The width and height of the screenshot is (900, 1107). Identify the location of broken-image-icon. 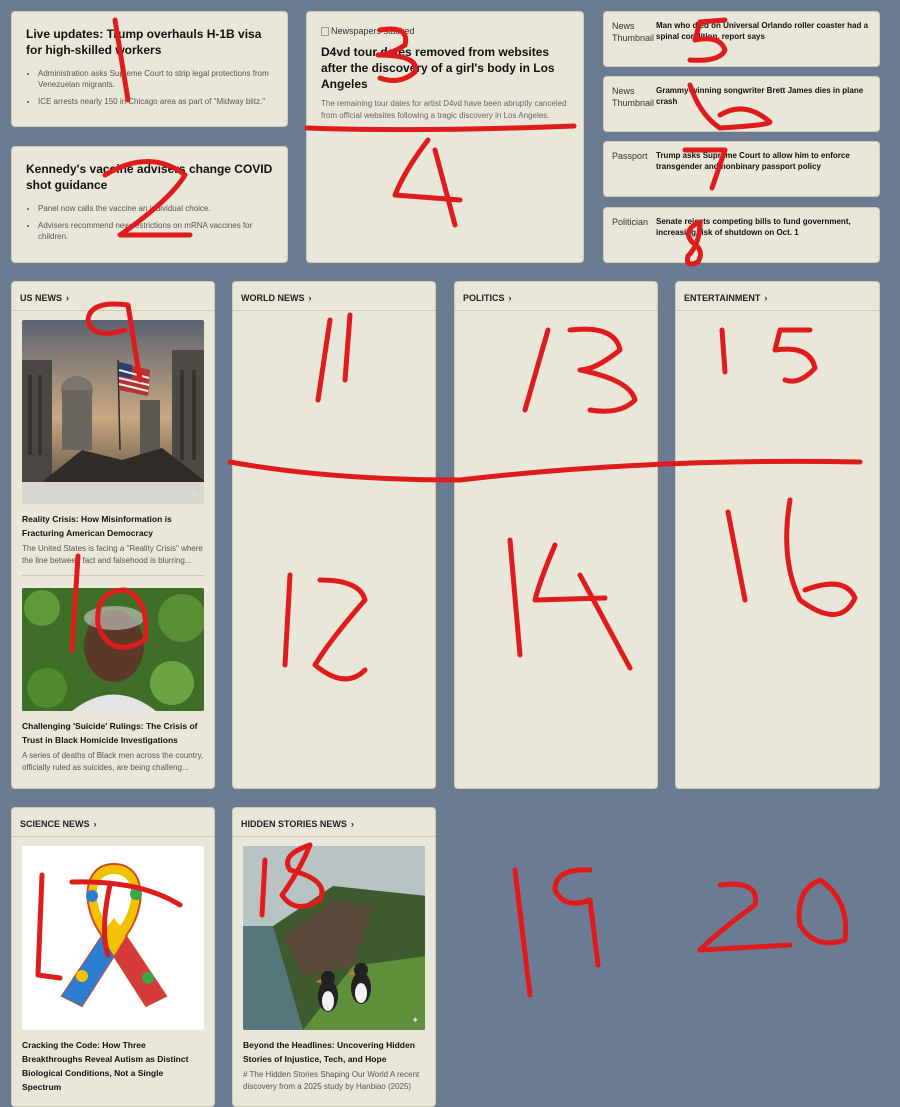
(325, 31).